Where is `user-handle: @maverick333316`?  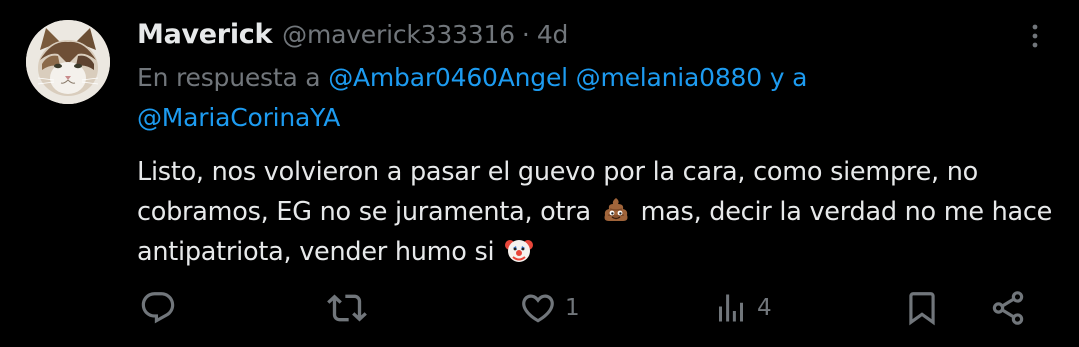
user-handle: @maverick333316 is located at coordinates (398, 34).